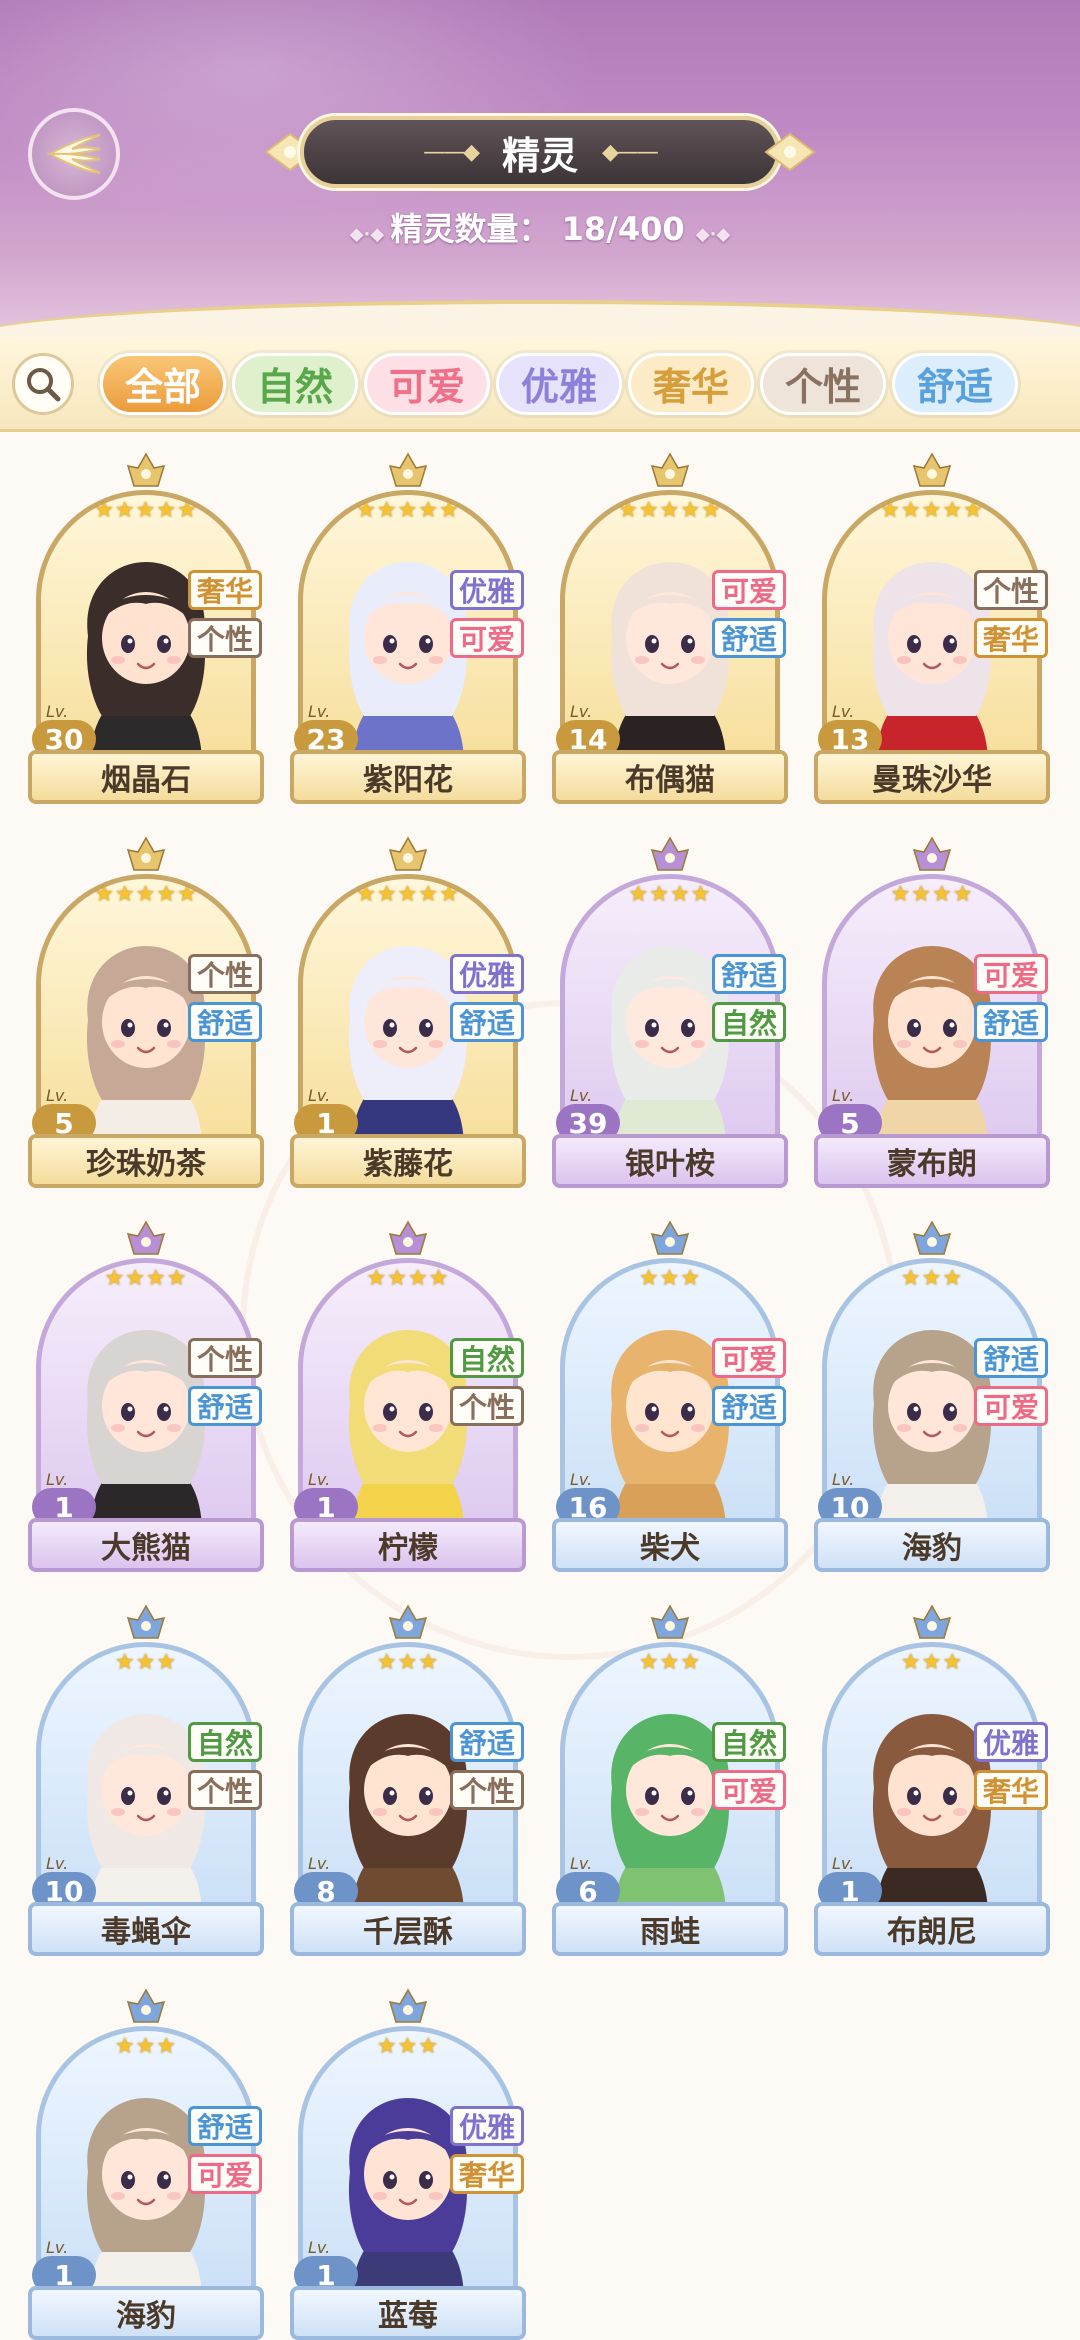 The image size is (1080, 2340). I want to click on spirit-name: 柴犬, so click(670, 1545).